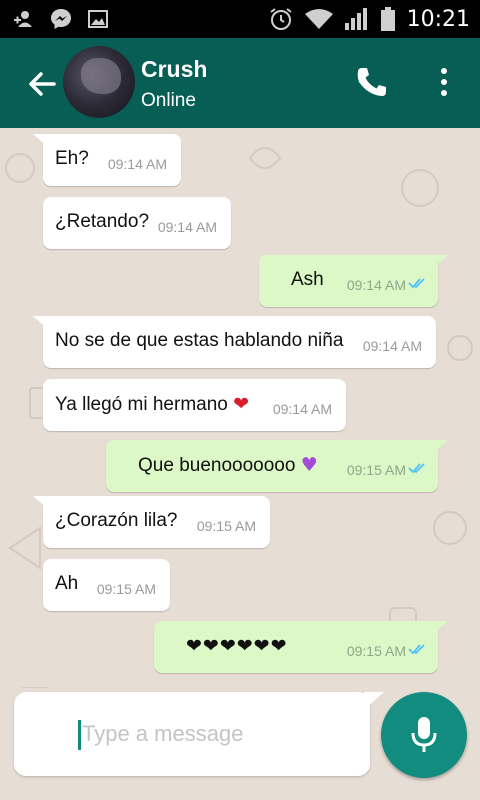  What do you see at coordinates (67, 583) in the screenshot?
I see `message-text: Ah` at bounding box center [67, 583].